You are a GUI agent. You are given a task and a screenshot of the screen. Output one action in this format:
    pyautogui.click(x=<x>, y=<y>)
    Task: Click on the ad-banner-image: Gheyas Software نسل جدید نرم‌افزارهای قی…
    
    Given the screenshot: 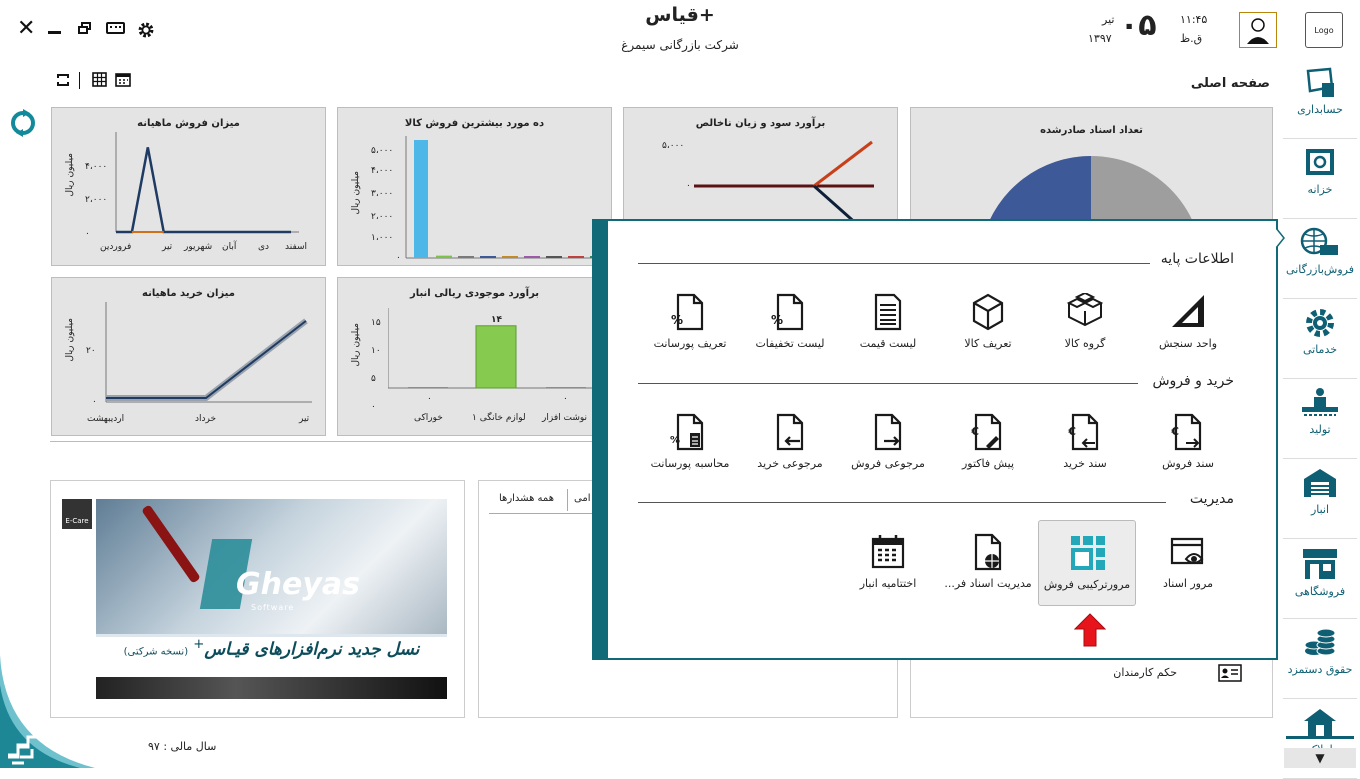 What is the action you would take?
    pyautogui.click(x=271, y=599)
    